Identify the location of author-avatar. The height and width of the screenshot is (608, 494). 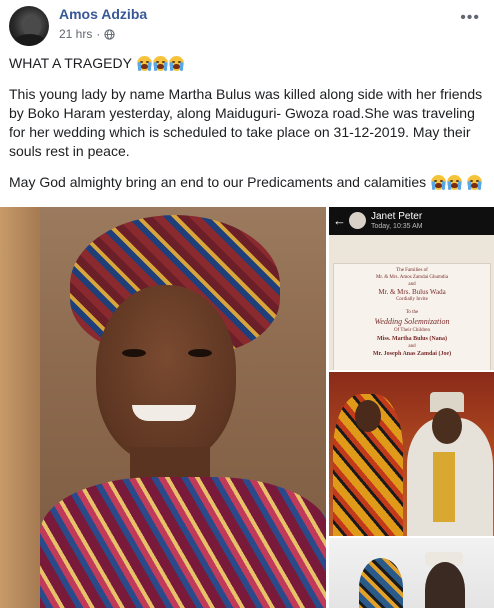
(29, 26).